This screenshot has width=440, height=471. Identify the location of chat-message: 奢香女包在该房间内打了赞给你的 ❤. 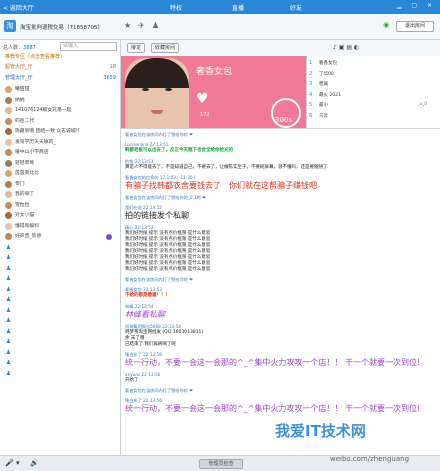
(275, 280).